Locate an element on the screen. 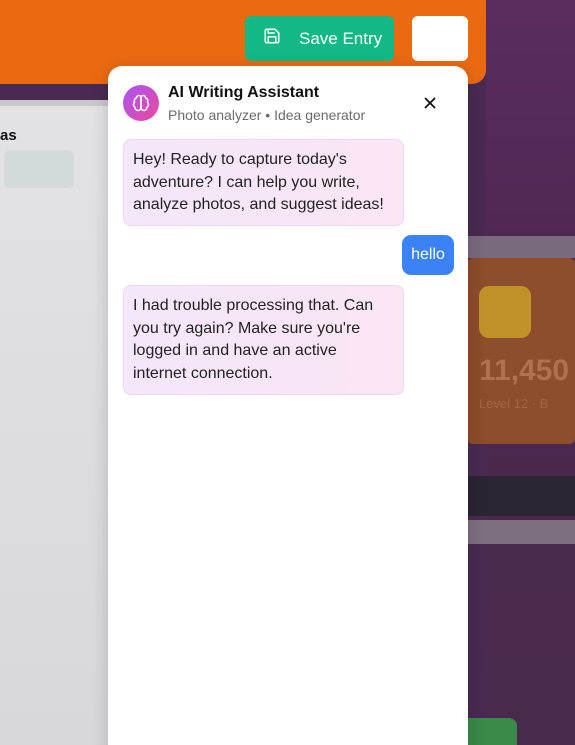  save-icon is located at coordinates (272, 38).